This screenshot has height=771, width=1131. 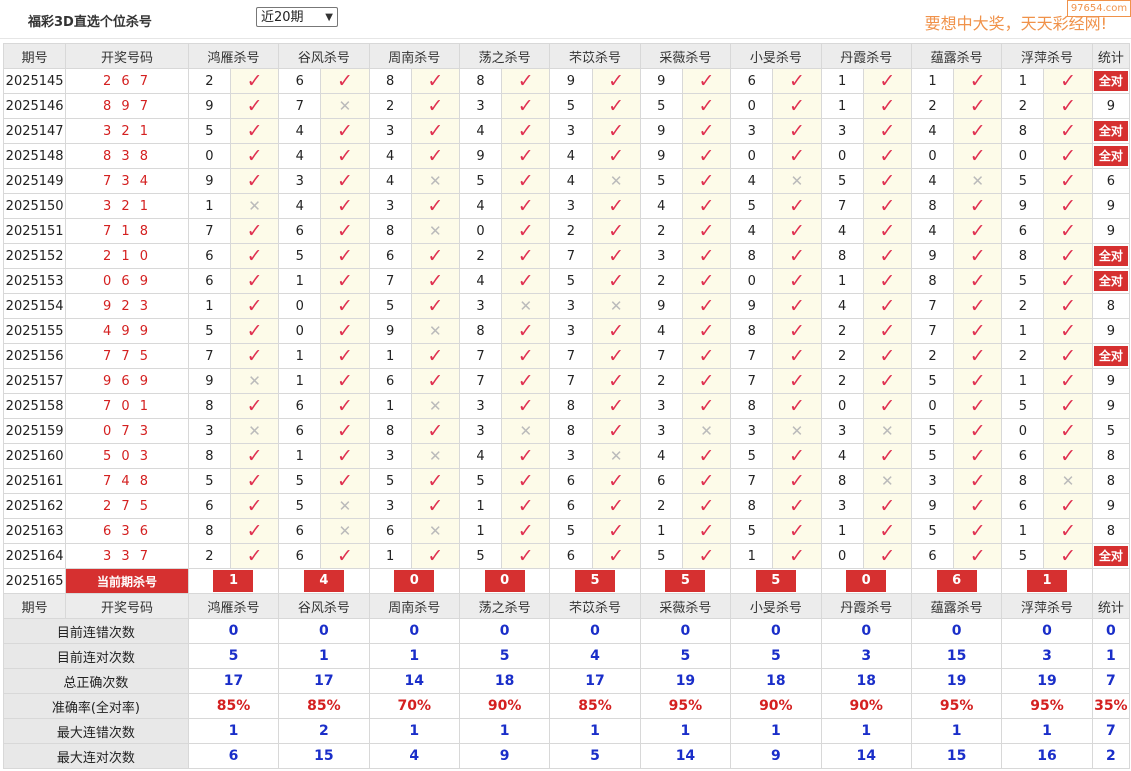 I want to click on summary-value: 85%, so click(x=324, y=706).